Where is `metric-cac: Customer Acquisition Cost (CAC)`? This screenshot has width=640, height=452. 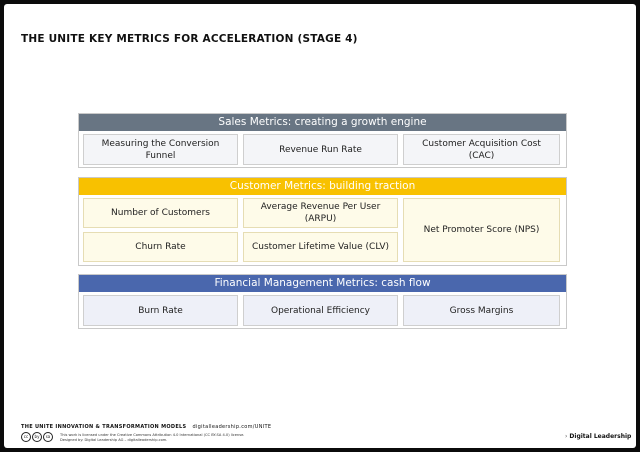 metric-cac: Customer Acquisition Cost (CAC) is located at coordinates (481, 149).